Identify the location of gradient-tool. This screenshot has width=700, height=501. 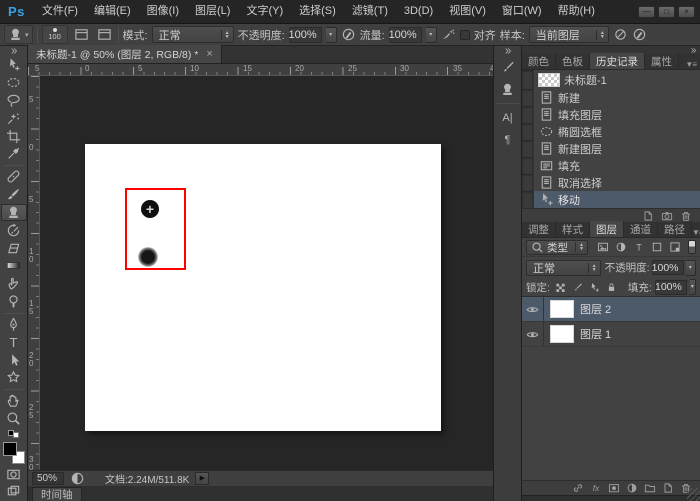
(14, 266).